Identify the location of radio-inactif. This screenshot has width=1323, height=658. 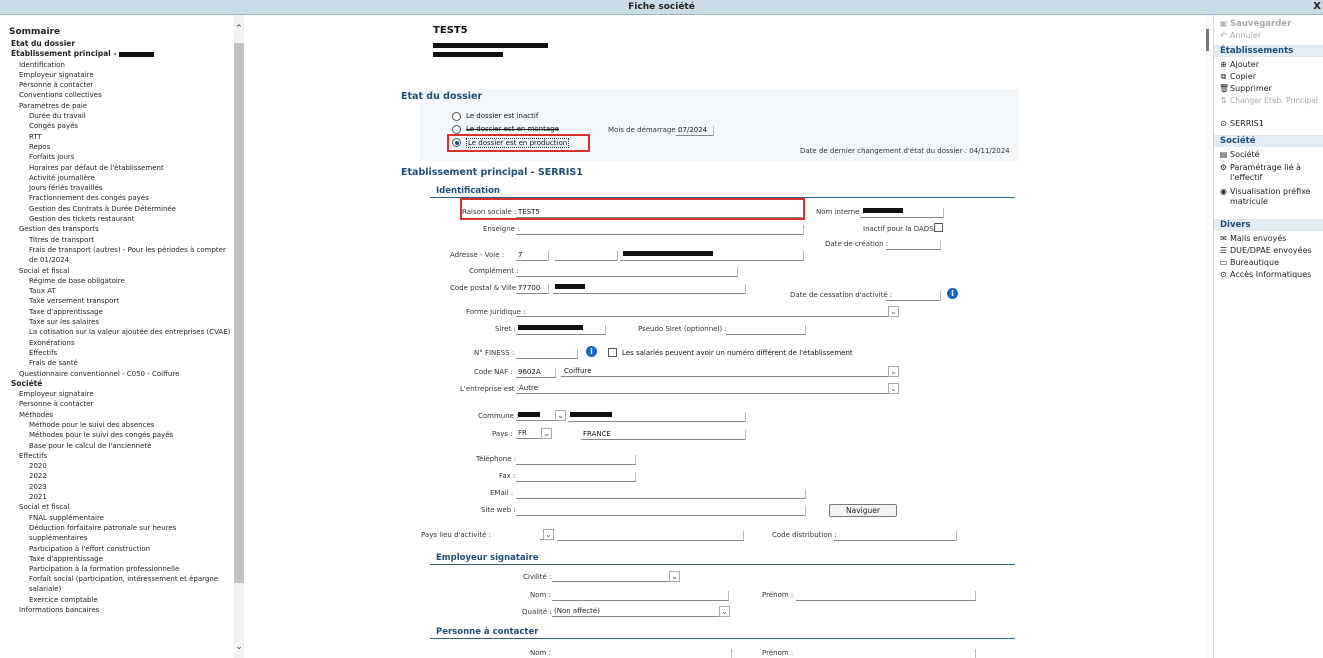
(456, 116).